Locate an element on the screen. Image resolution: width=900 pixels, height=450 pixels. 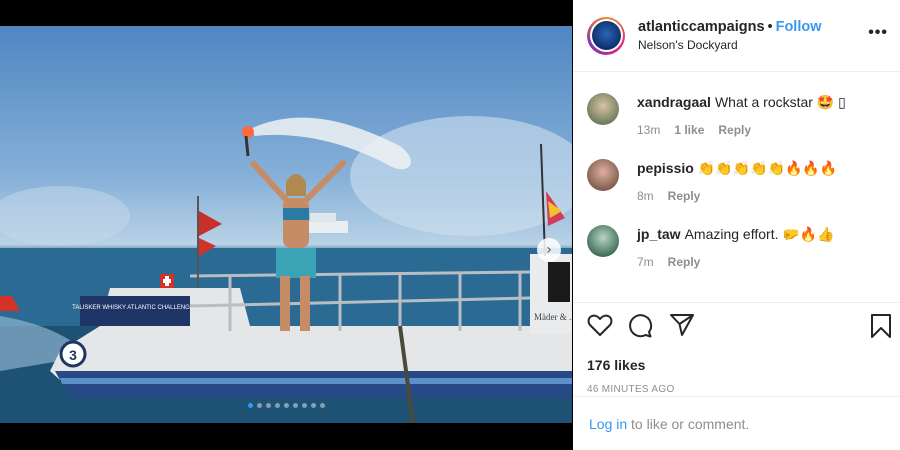
comment-likes: 1 like is located at coordinates (689, 130).